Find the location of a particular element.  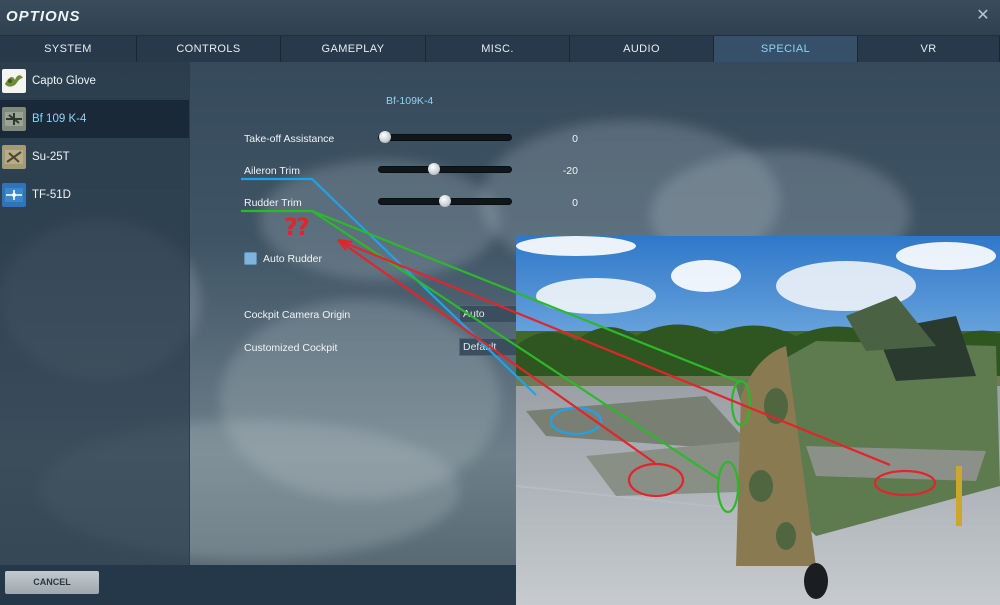

customized-cockpit-select: Default is located at coordinates (489, 347).